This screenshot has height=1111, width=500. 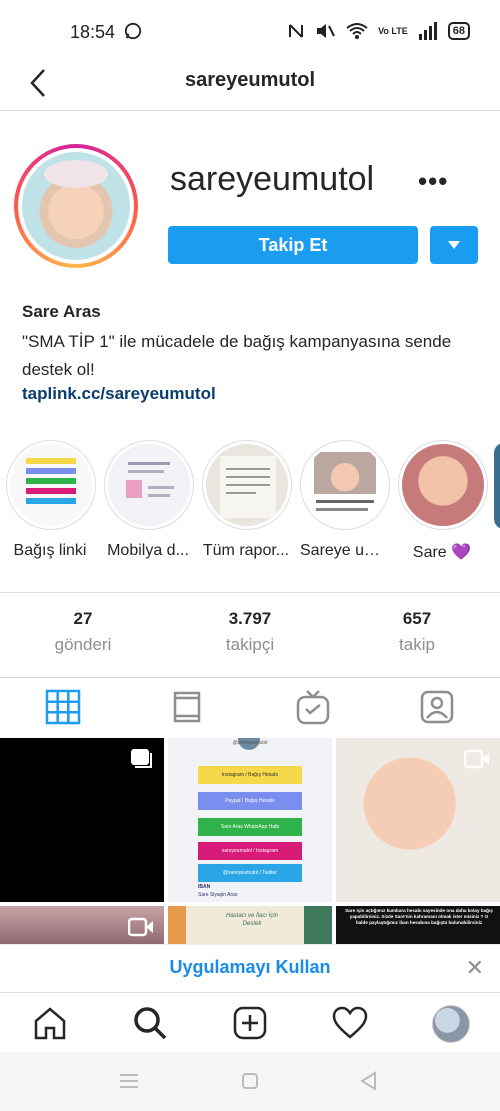 I want to click on stat-label: takipçi, so click(x=250, y=644).